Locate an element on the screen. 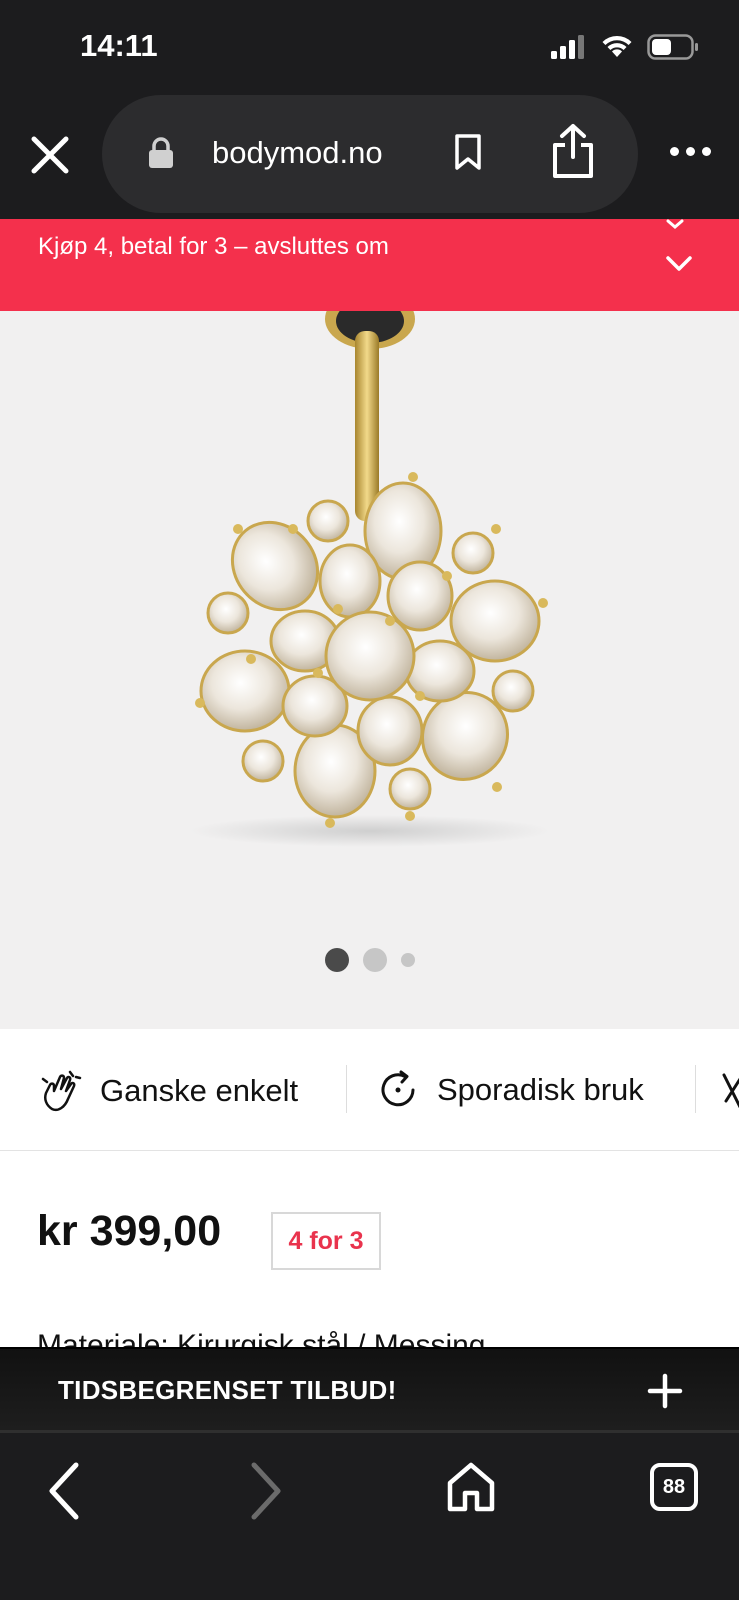  features-strip: Ganske enkelt Sporadisk bruk is located at coordinates (369, 1090).